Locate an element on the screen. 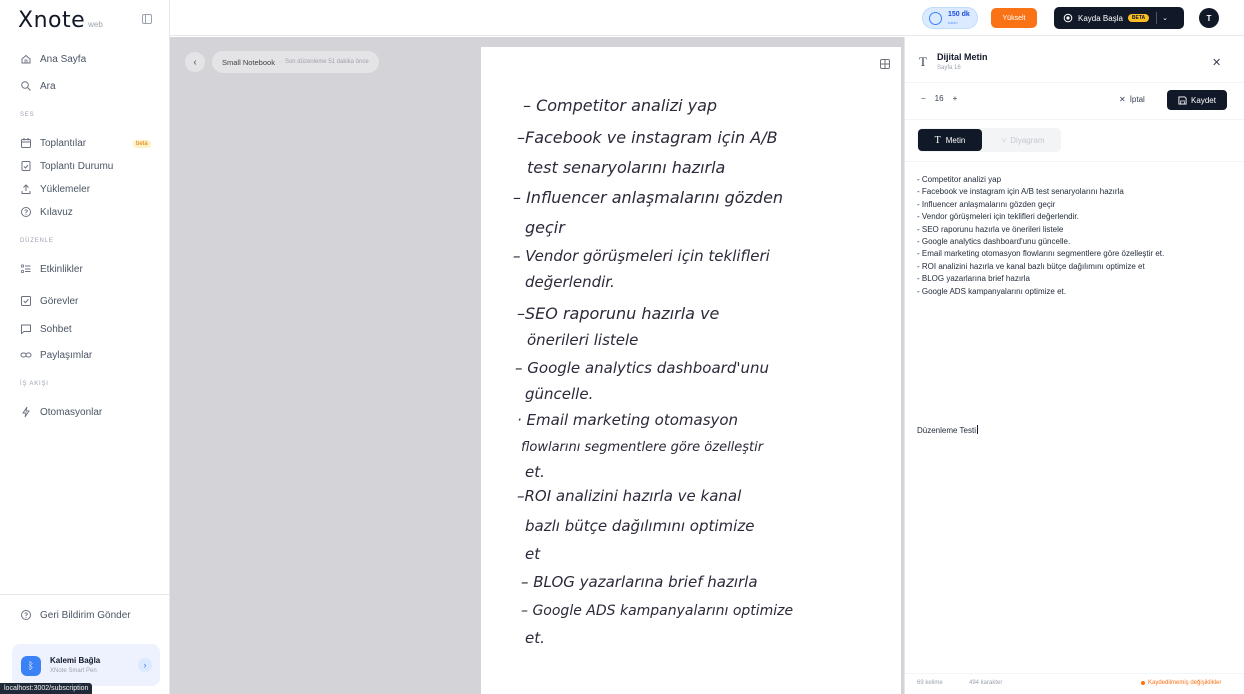  last-edit-time: Son düzenleme 51 dakika önce is located at coordinates (326, 62).